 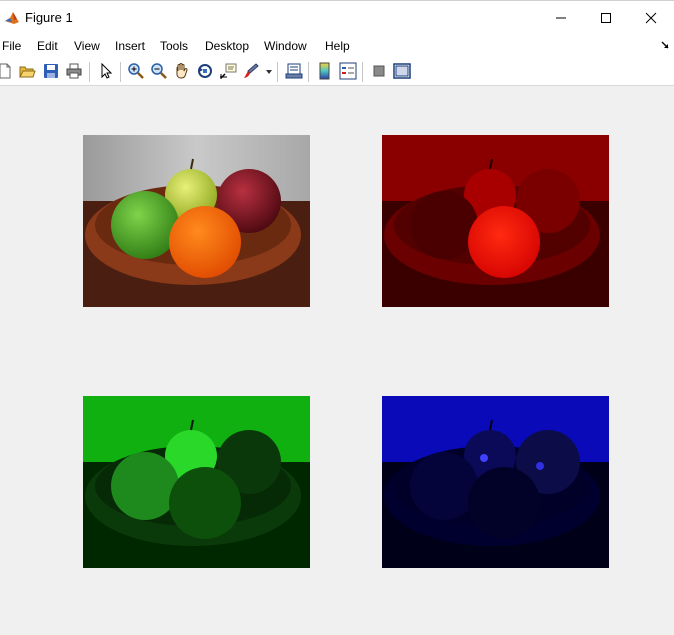 I want to click on pan-hand-icon, so click(x=182, y=71).